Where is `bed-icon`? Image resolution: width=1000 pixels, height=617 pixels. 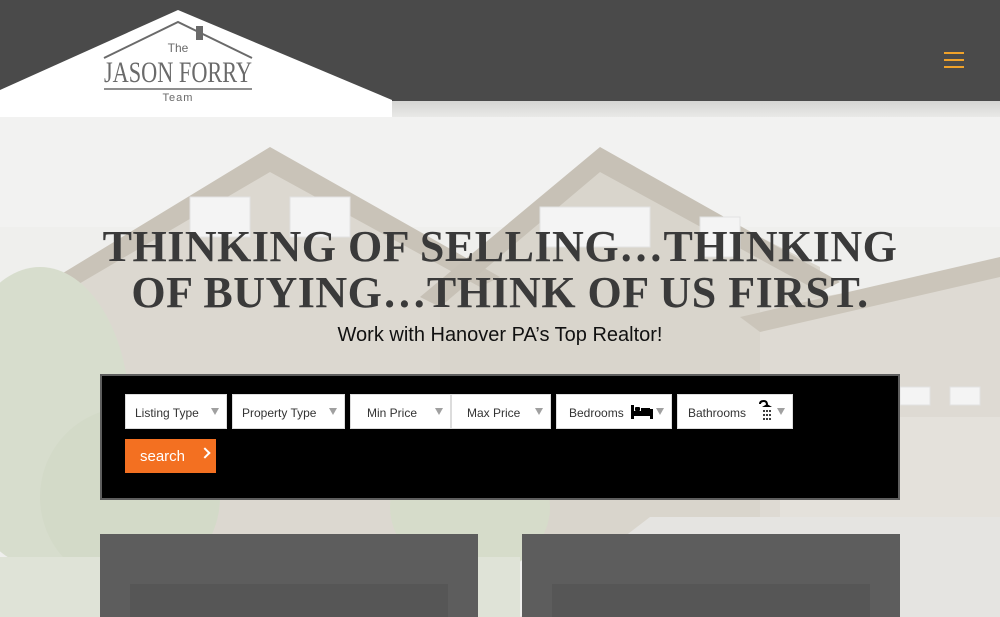
bed-icon is located at coordinates (642, 412).